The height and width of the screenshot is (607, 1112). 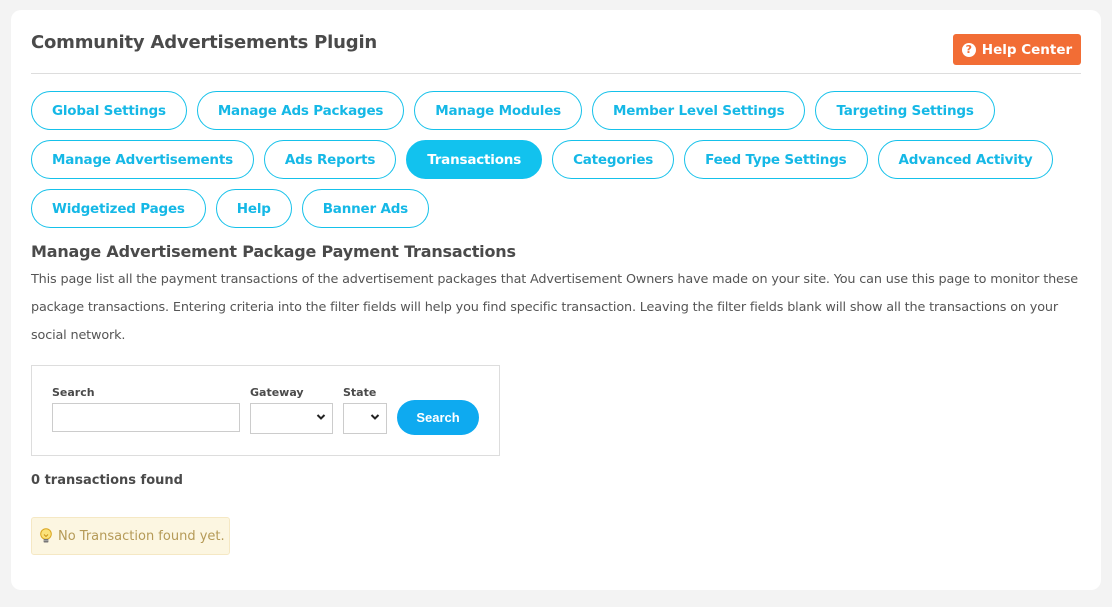 I want to click on header-divider, so click(x=556, y=73).